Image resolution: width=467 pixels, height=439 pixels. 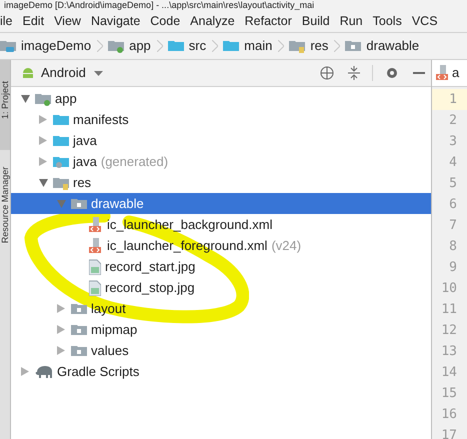 What do you see at coordinates (33, 21) in the screenshot?
I see `menu-item: Edit` at bounding box center [33, 21].